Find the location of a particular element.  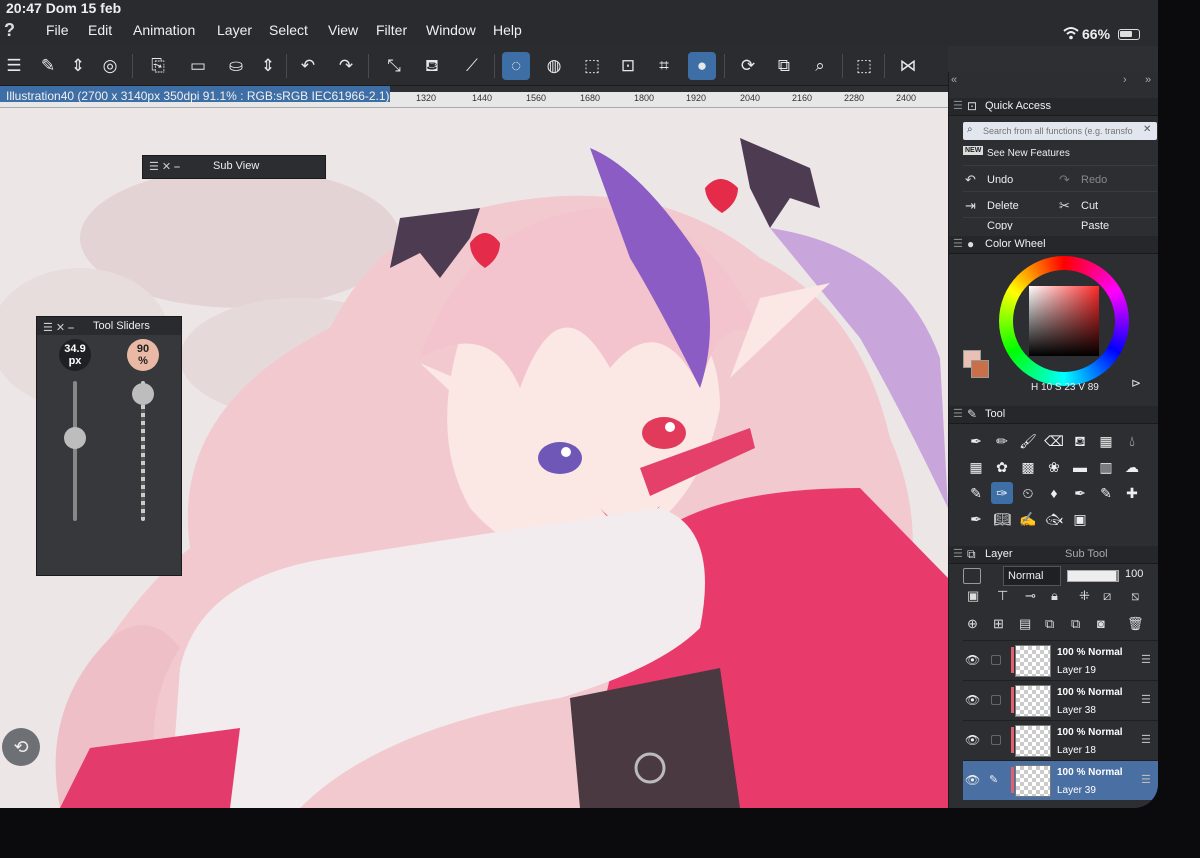

delete-label: Delete is located at coordinates (1003, 206).